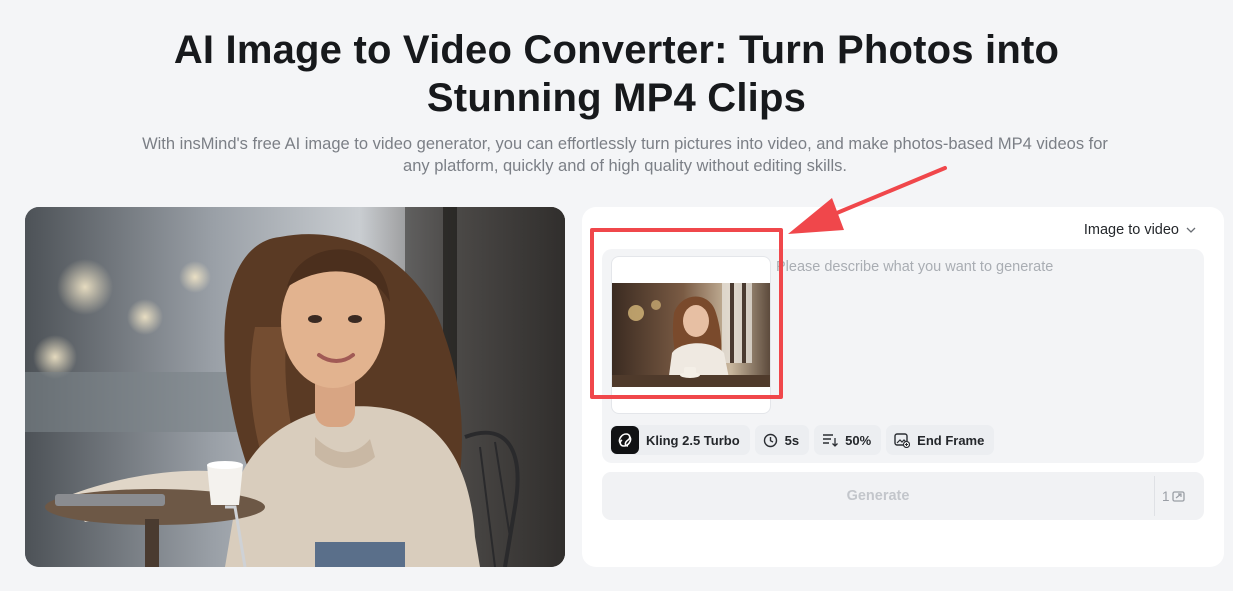  What do you see at coordinates (1166, 496) in the screenshot?
I see `credits-value: 1` at bounding box center [1166, 496].